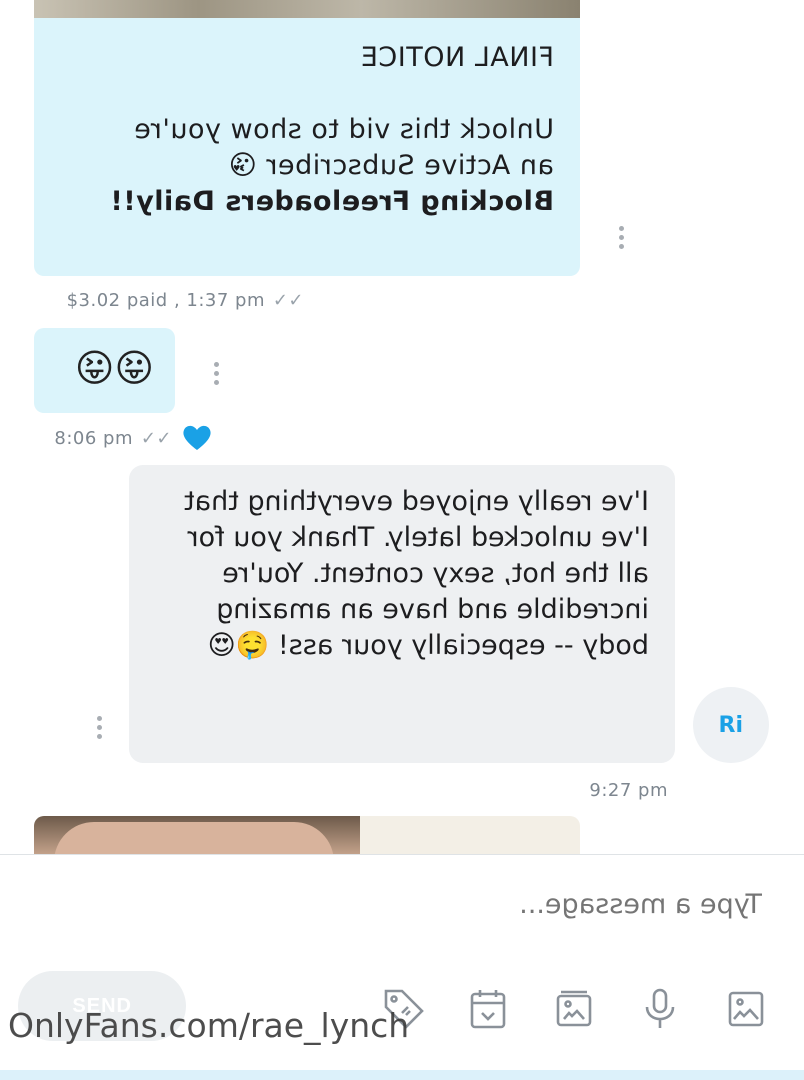 This screenshot has width=804, height=1080. What do you see at coordinates (93, 438) in the screenshot?
I see `message-time: 8:06 pm` at bounding box center [93, 438].